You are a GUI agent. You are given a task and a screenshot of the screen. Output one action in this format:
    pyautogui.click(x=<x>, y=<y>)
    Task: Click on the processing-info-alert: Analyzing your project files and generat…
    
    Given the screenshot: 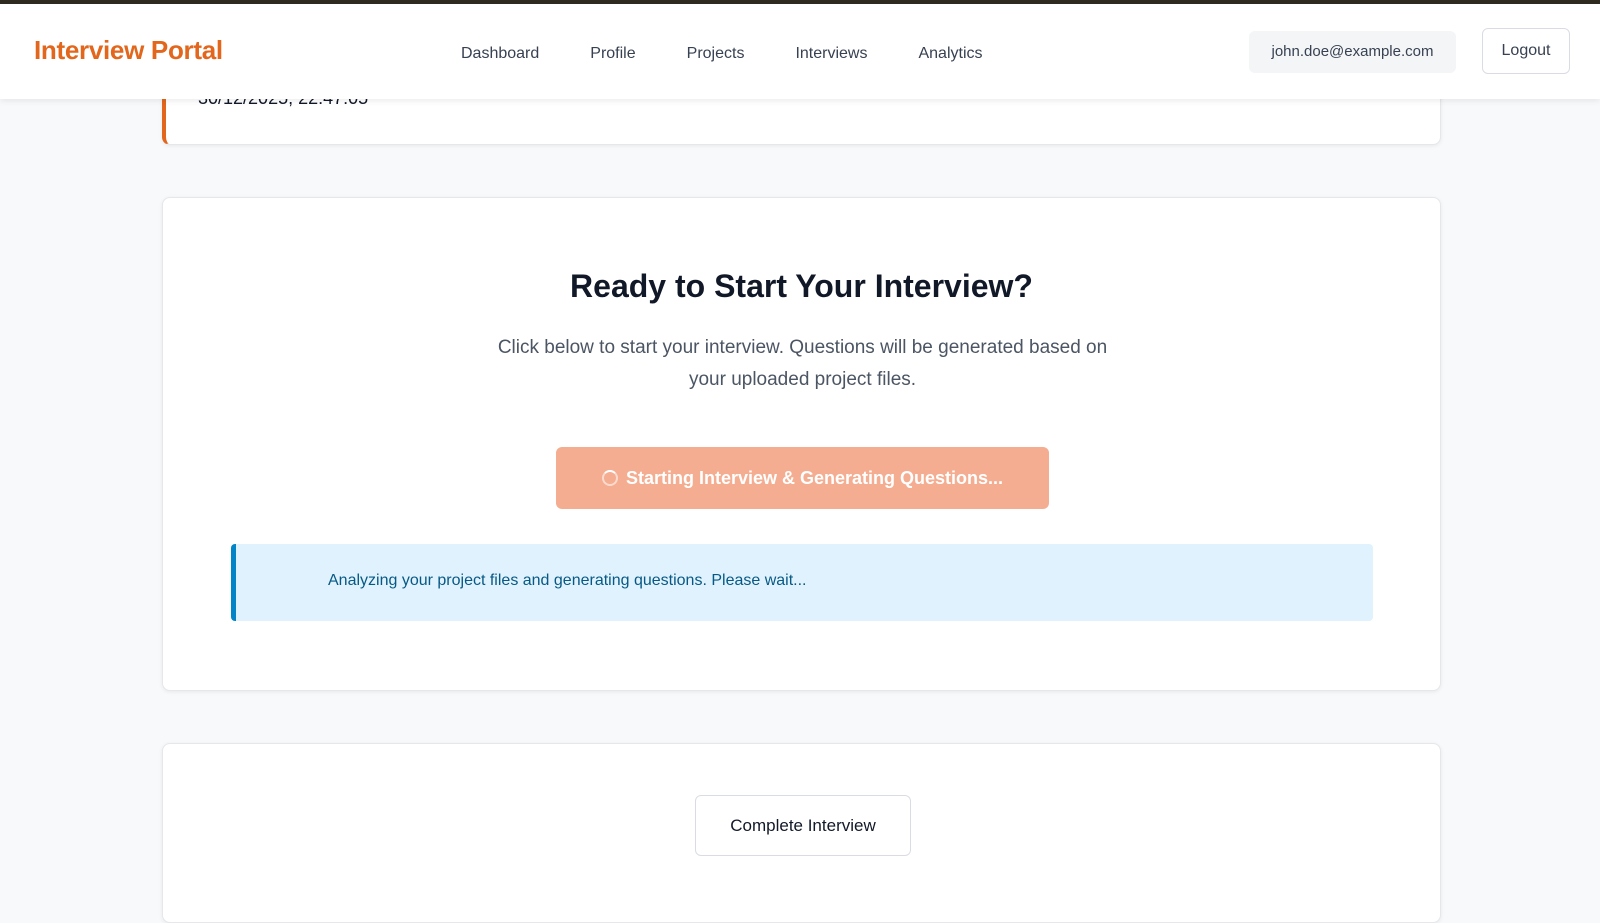 What is the action you would take?
    pyautogui.click(x=802, y=582)
    